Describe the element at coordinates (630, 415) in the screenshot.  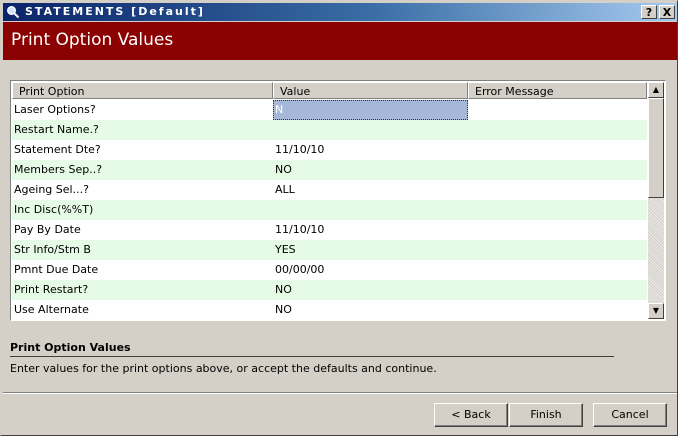
I see `cancel-button: Cancel` at that location.